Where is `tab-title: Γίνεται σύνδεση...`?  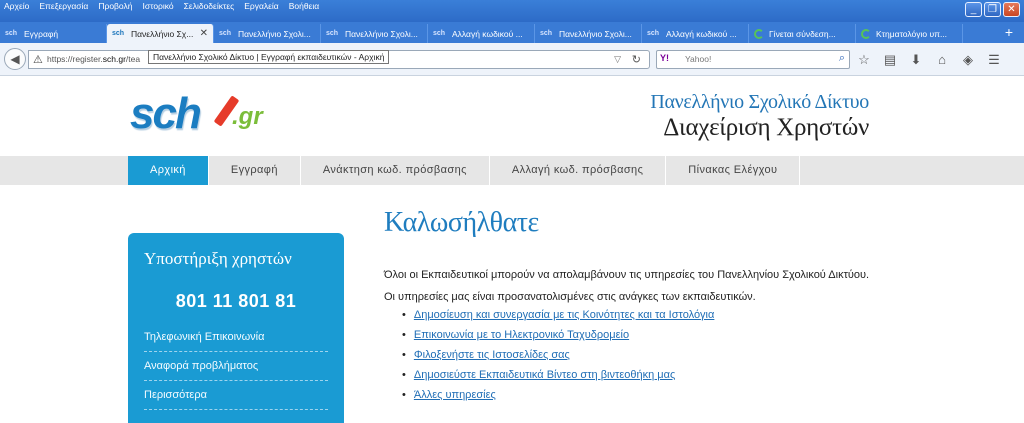
tab-title: Γίνεται σύνδεση... is located at coordinates (802, 33).